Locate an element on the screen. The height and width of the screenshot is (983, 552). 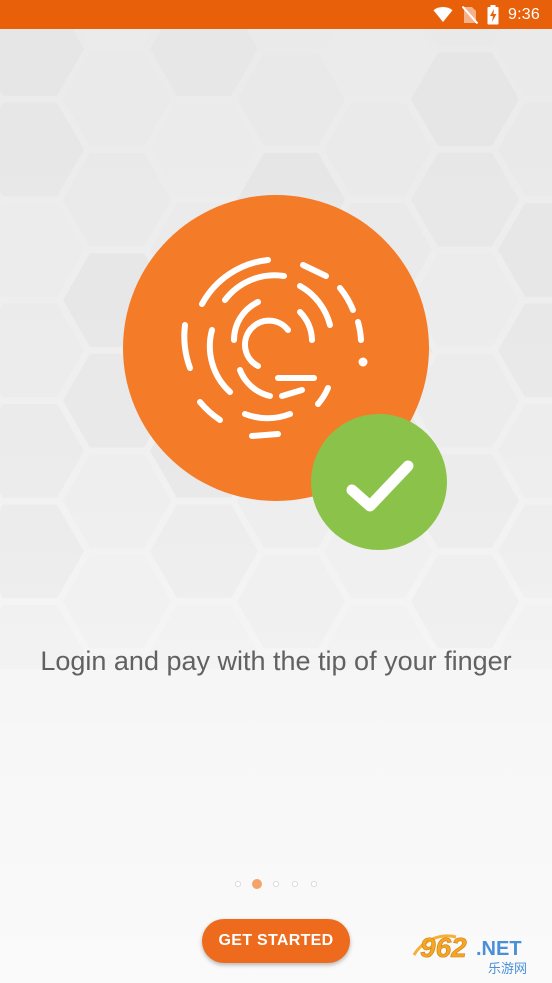
get-started-button: GET STARTED is located at coordinates (276, 941).